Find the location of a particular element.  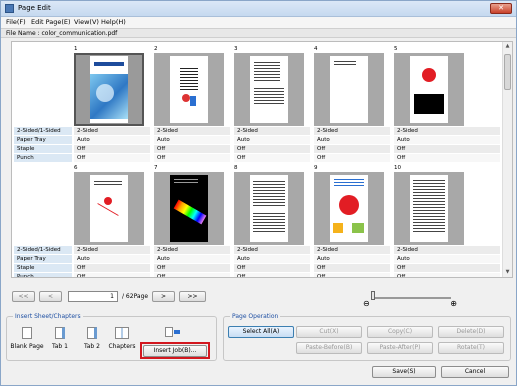

zoom-slider: ⊖ ⊕ is located at coordinates (410, 299).